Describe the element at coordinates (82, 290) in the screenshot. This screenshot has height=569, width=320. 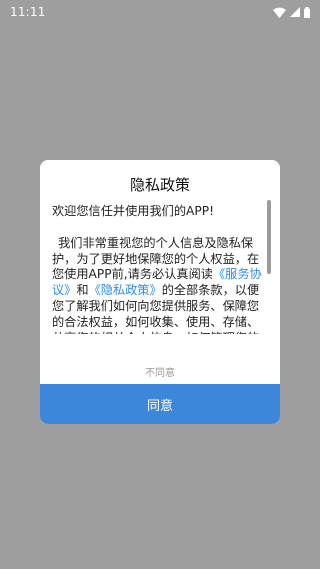
I see `policy-body-part2: 和` at that location.